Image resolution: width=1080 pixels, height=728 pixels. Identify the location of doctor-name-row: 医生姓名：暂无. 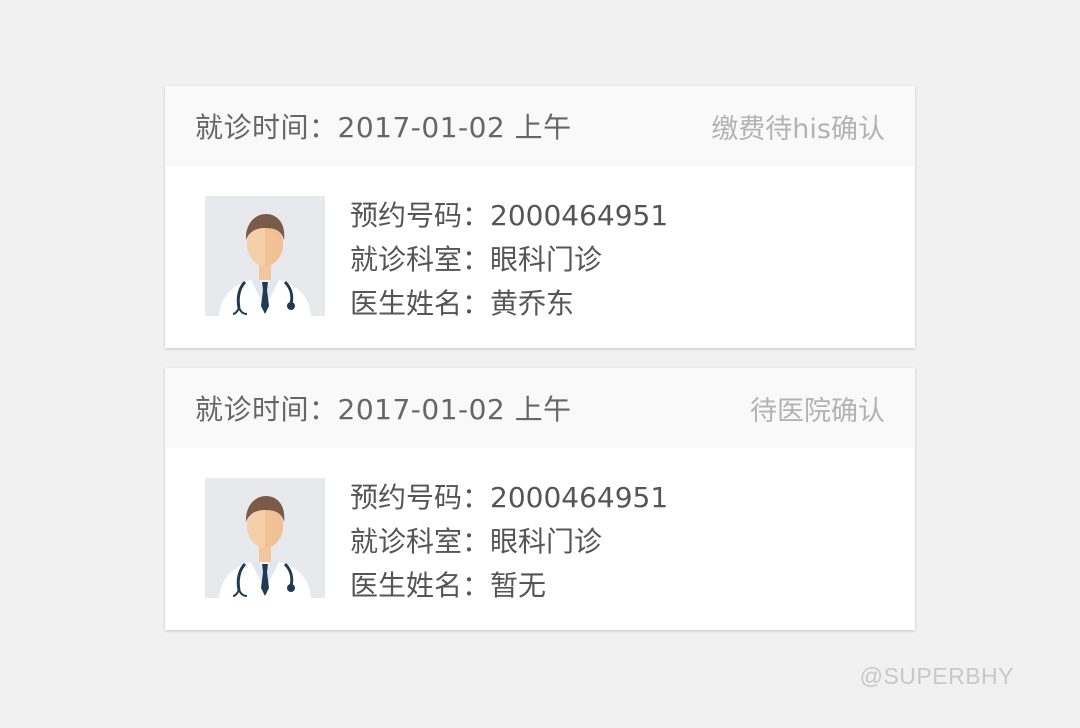
(509, 586).